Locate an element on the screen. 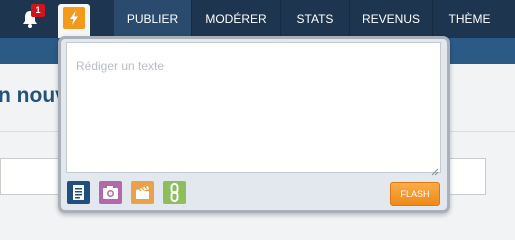  flash-tab is located at coordinates (74, 21).